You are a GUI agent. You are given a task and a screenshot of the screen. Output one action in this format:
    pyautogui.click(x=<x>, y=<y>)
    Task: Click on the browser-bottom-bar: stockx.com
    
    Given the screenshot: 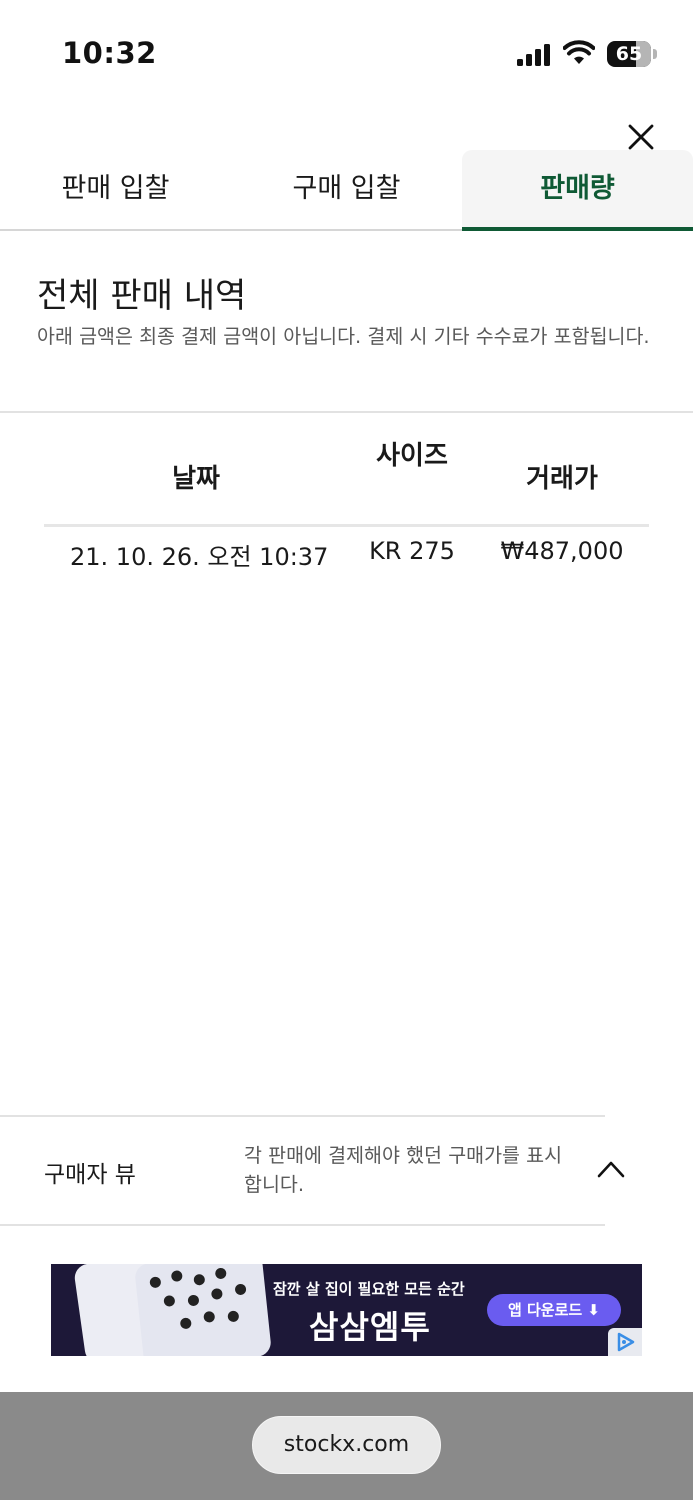 What is the action you would take?
    pyautogui.click(x=346, y=1446)
    